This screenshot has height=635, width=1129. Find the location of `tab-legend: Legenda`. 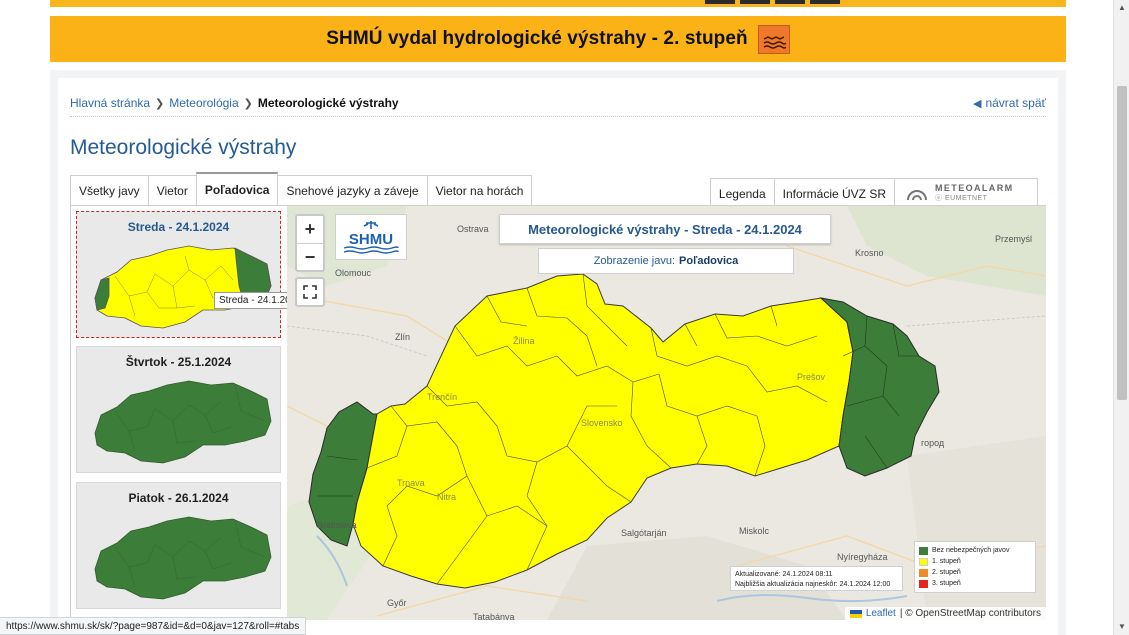

tab-legend: Legenda is located at coordinates (742, 193).